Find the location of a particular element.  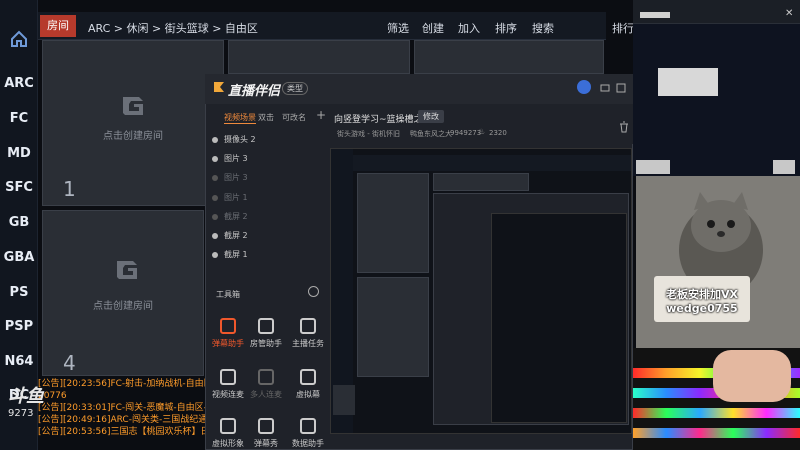

sort-button: 排序 is located at coordinates (506, 28).